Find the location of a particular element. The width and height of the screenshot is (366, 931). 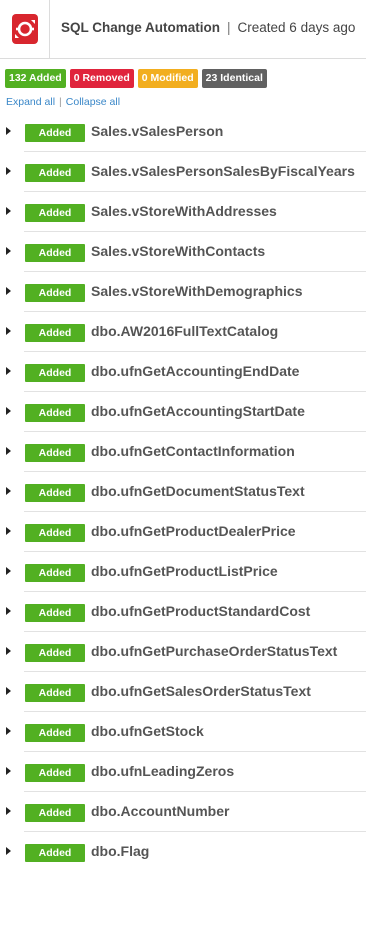

header-text: SQL Change Automation | Created 6 days ago is located at coordinates (208, 27).